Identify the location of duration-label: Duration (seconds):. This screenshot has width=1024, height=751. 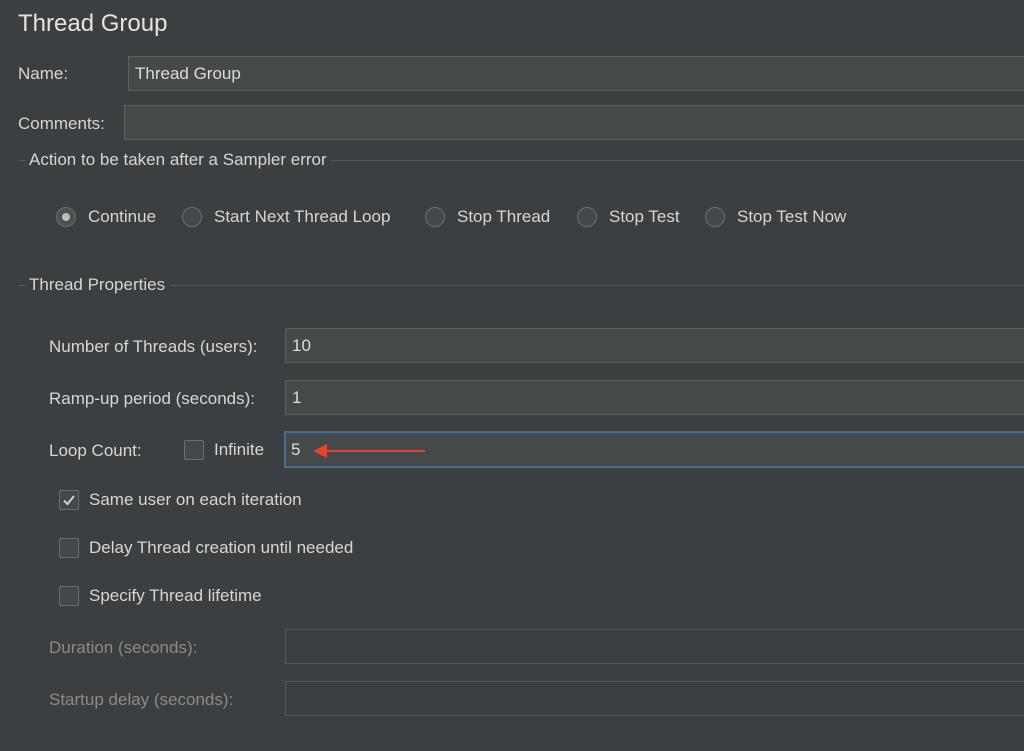
(123, 647).